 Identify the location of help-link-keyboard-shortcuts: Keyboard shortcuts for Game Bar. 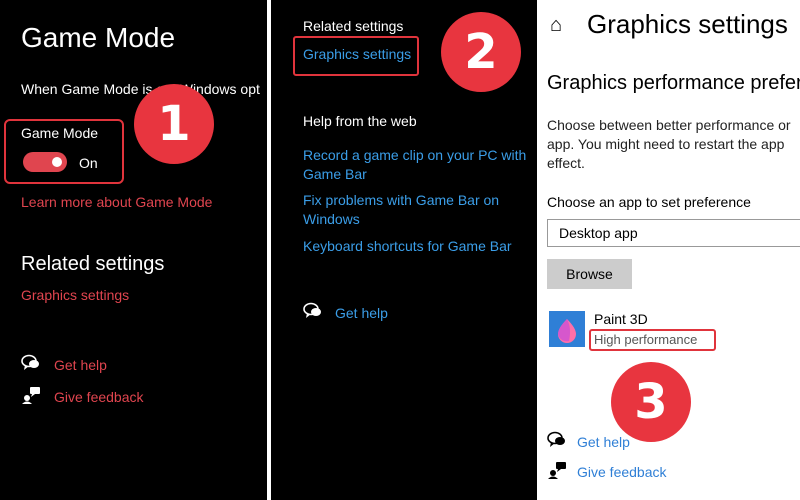
(418, 246).